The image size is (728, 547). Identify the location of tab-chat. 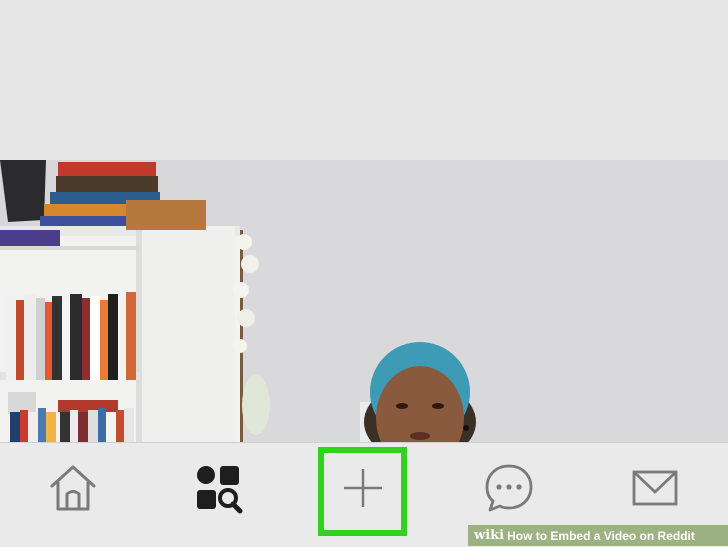
(509, 488).